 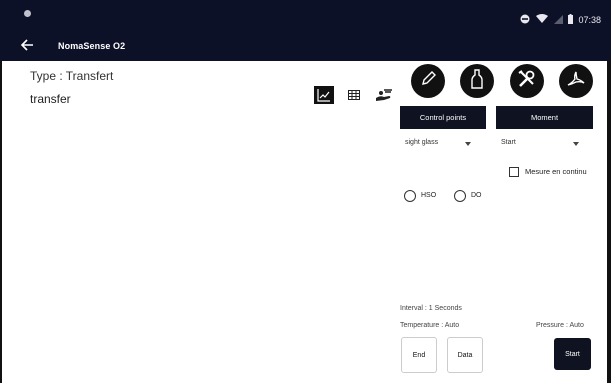 I want to click on signal-icon, so click(x=559, y=20).